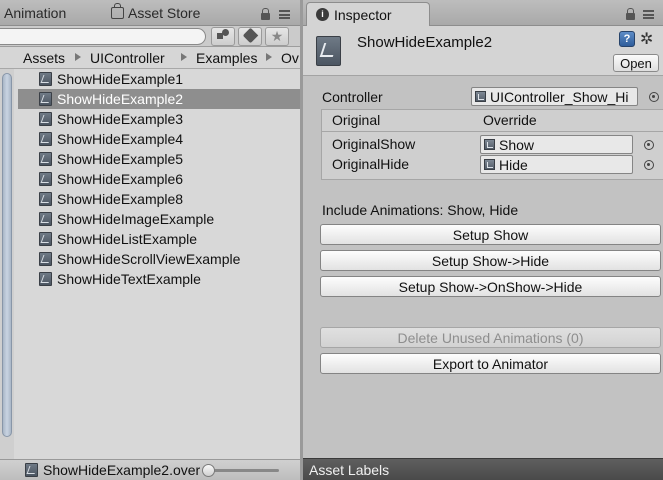 The height and width of the screenshot is (480, 663). Describe the element at coordinates (349, 470) in the screenshot. I see `asset-labels-title: Asset Labels` at that location.